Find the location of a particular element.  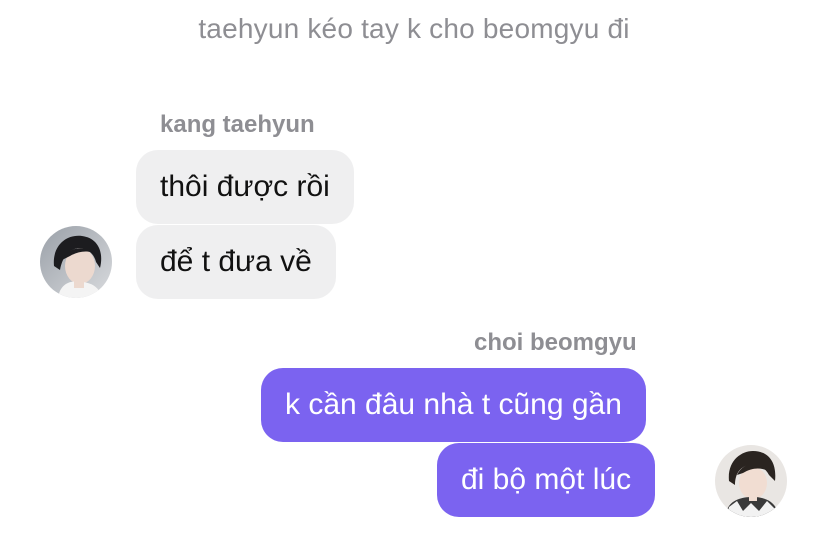

avatar-outgoing is located at coordinates (751, 481).